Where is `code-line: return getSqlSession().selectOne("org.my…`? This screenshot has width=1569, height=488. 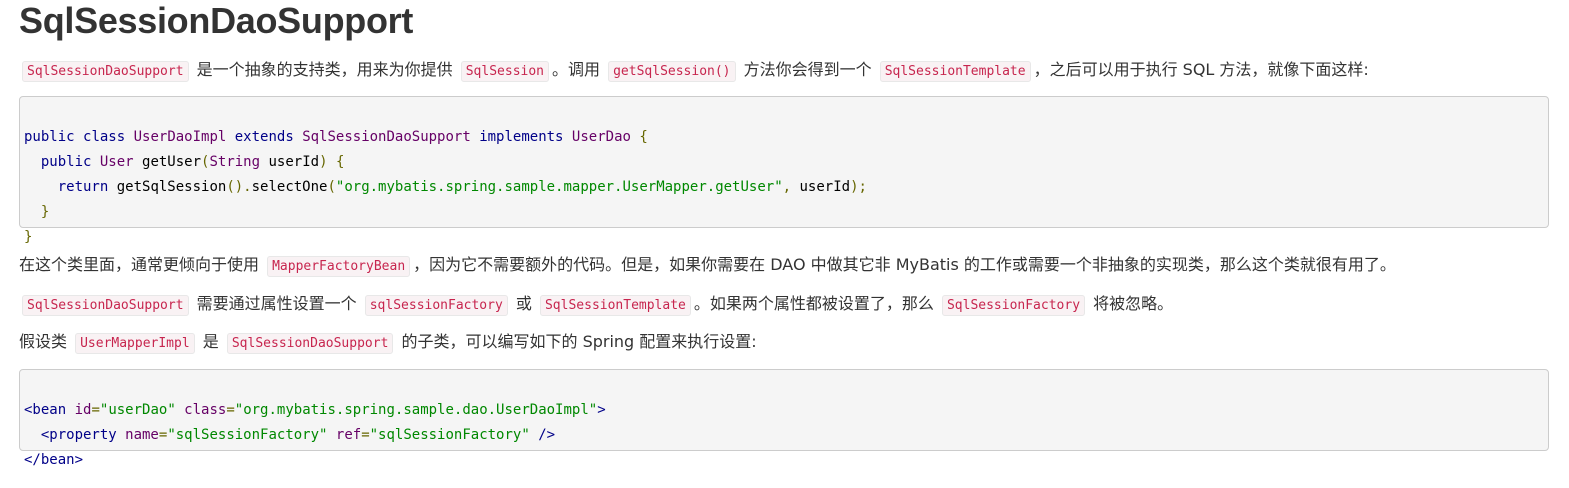
code-line: return getSqlSession().selectOne("org.my… is located at coordinates (786, 187).